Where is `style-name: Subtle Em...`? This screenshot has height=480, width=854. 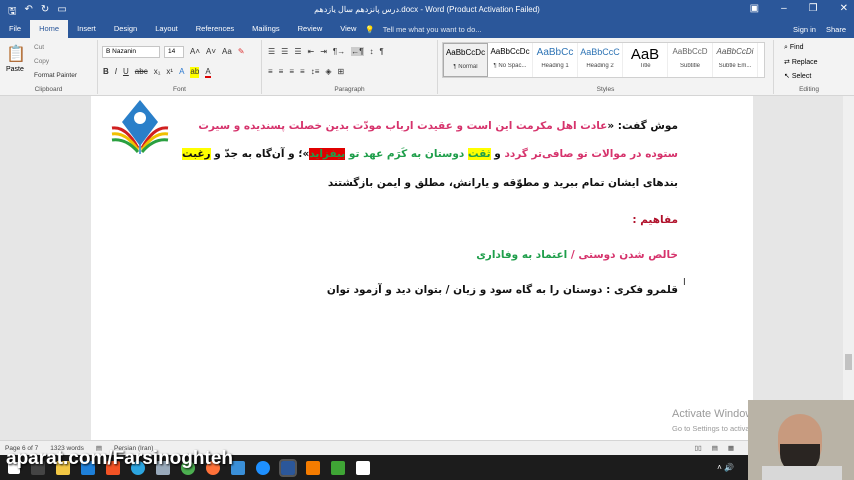 style-name: Subtle Em... is located at coordinates (735, 66).